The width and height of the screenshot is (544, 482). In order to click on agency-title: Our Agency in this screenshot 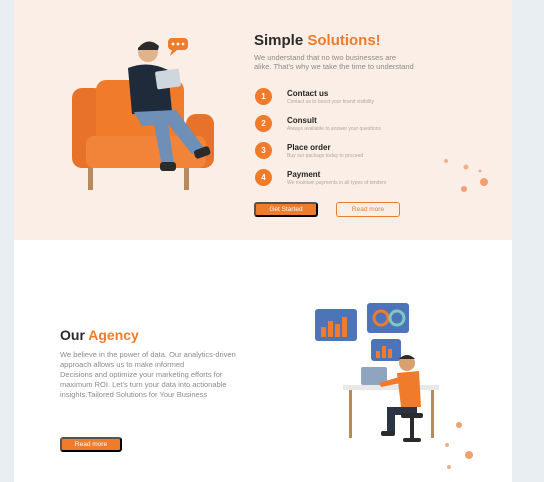, I will do `click(99, 335)`.